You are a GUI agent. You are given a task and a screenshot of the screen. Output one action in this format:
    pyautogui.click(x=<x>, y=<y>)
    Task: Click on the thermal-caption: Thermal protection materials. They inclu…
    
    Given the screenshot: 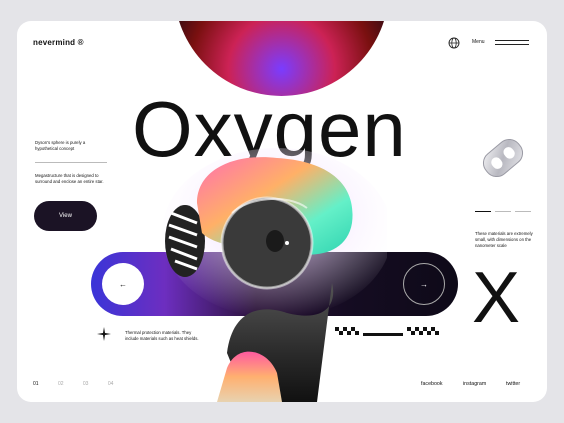 What is the action you would take?
    pyautogui.click(x=162, y=335)
    